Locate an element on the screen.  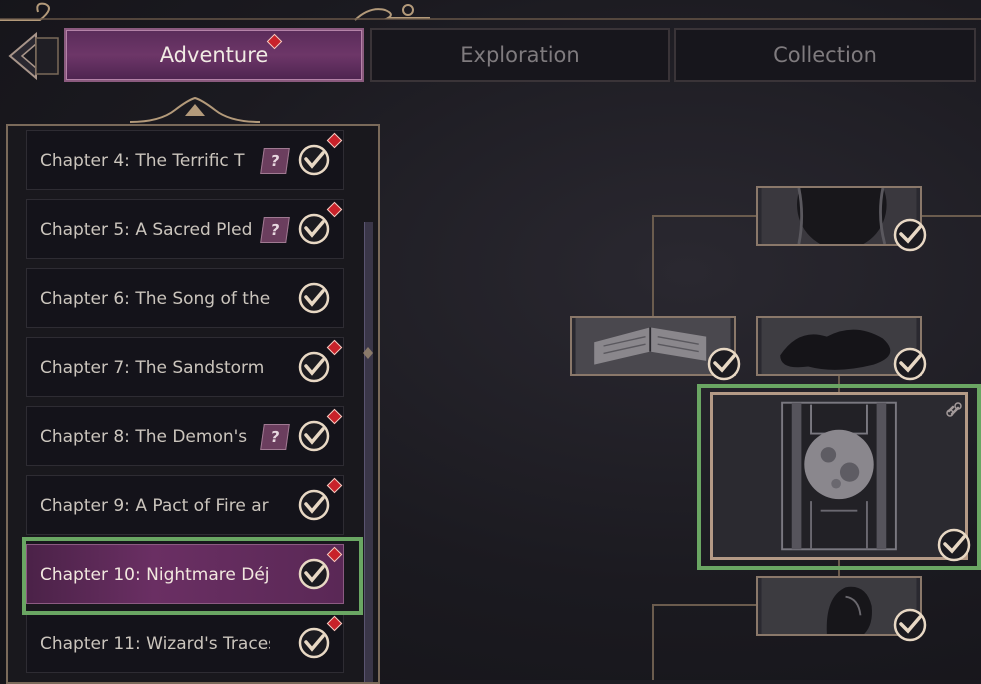
chapter-item: Chapter 4: The Terrific T? is located at coordinates (185, 160).